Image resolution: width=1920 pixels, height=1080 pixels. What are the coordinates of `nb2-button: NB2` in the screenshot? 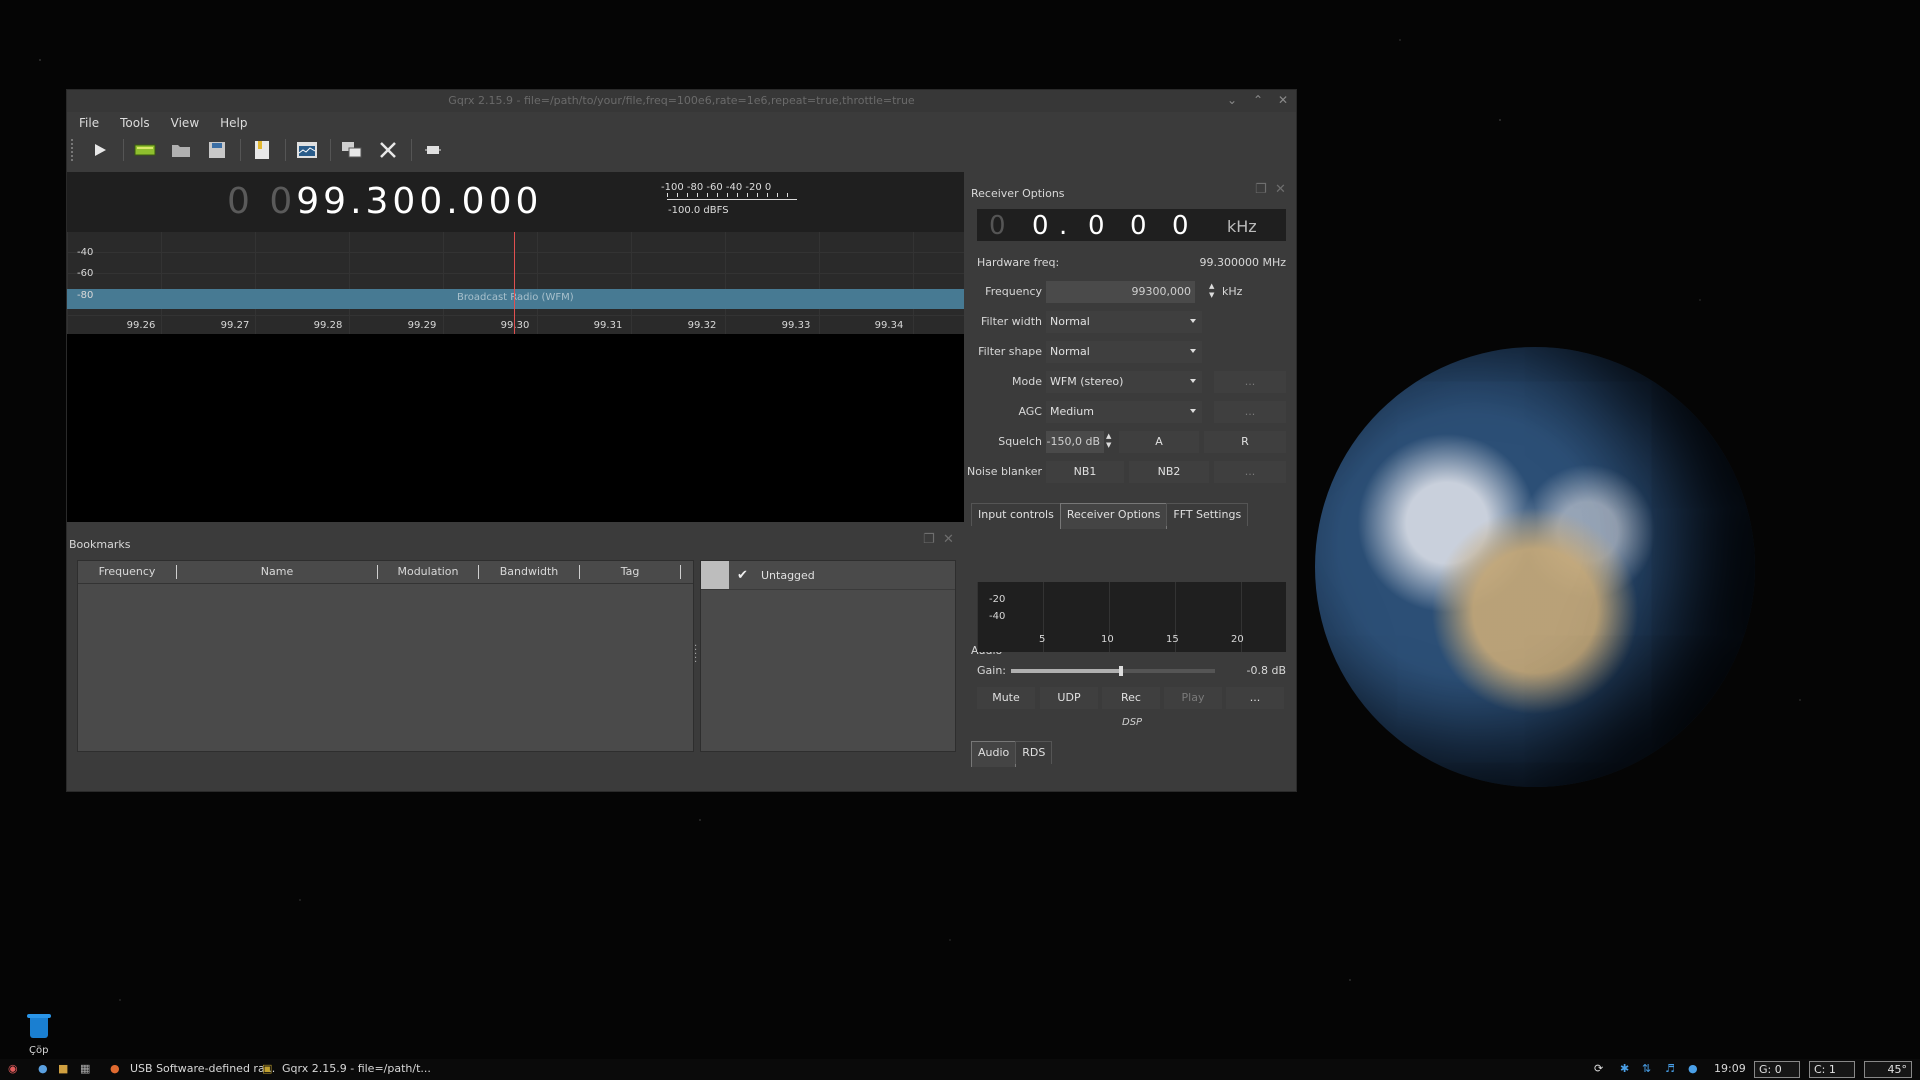 It's located at (1169, 472).